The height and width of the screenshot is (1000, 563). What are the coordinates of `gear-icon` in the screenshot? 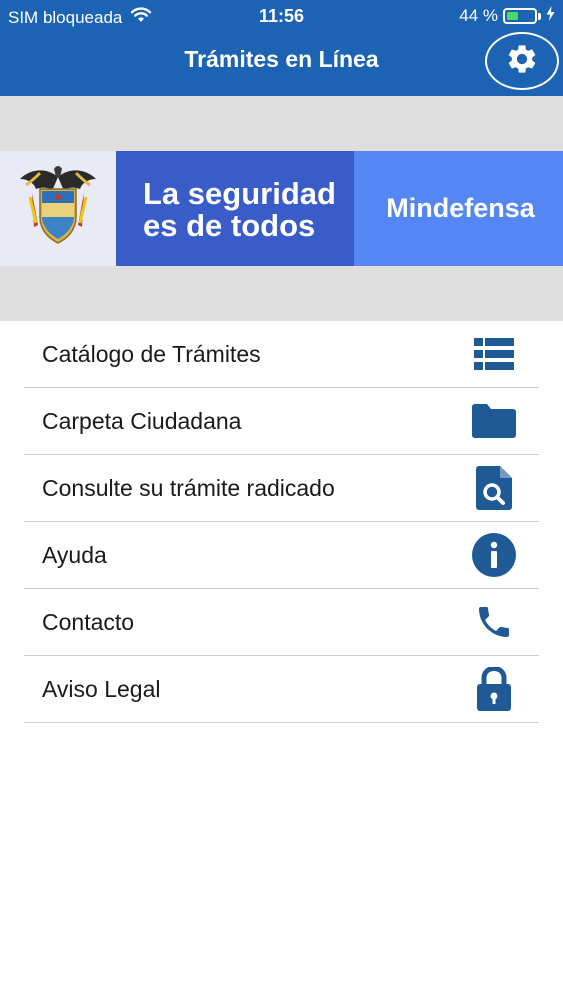 It's located at (522, 61).